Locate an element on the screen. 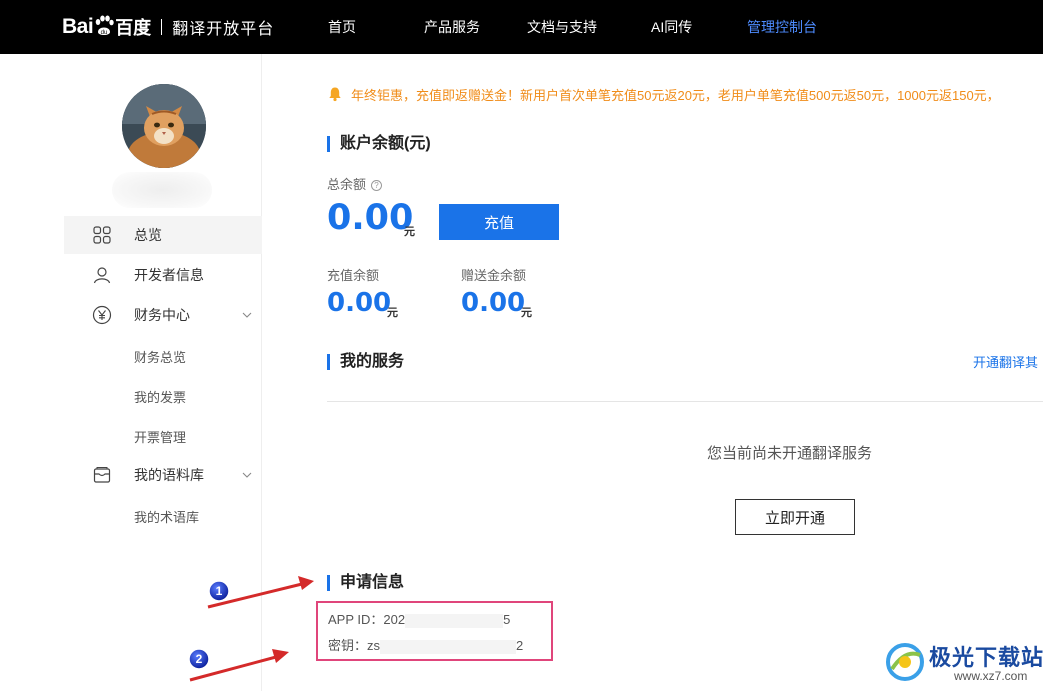 This screenshot has width=1043, height=691. sidebar-subitem-finance-overview: 财务总览 is located at coordinates (160, 356).